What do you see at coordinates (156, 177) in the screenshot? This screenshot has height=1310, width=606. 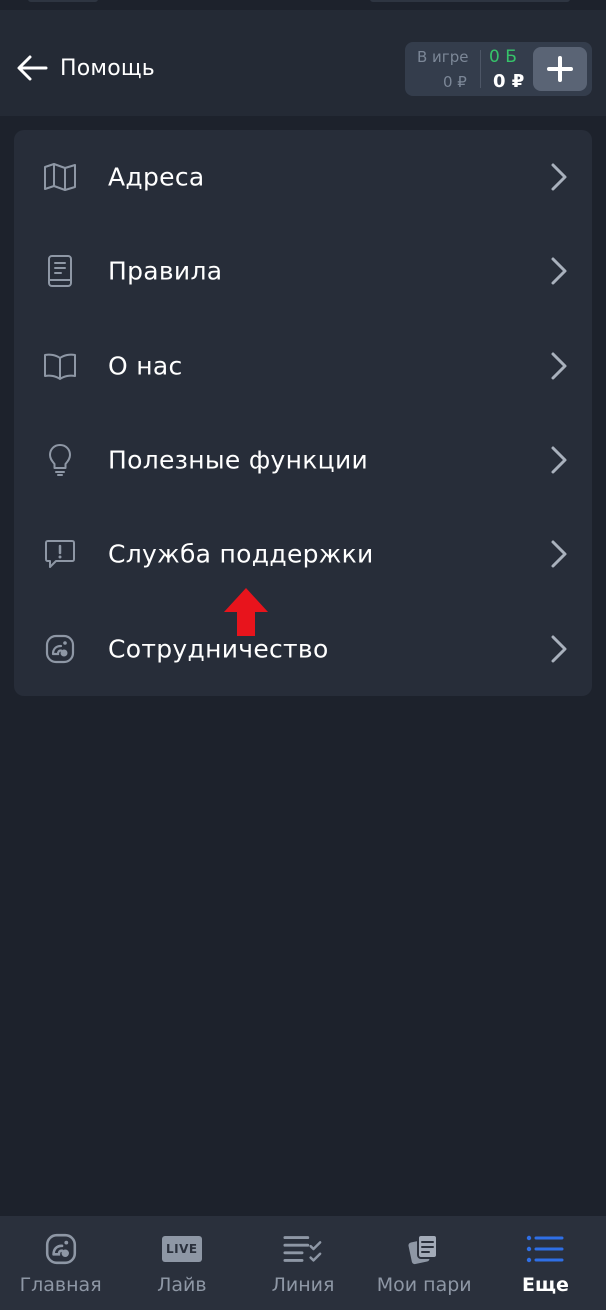 I see `menu-item-label: Адреса` at bounding box center [156, 177].